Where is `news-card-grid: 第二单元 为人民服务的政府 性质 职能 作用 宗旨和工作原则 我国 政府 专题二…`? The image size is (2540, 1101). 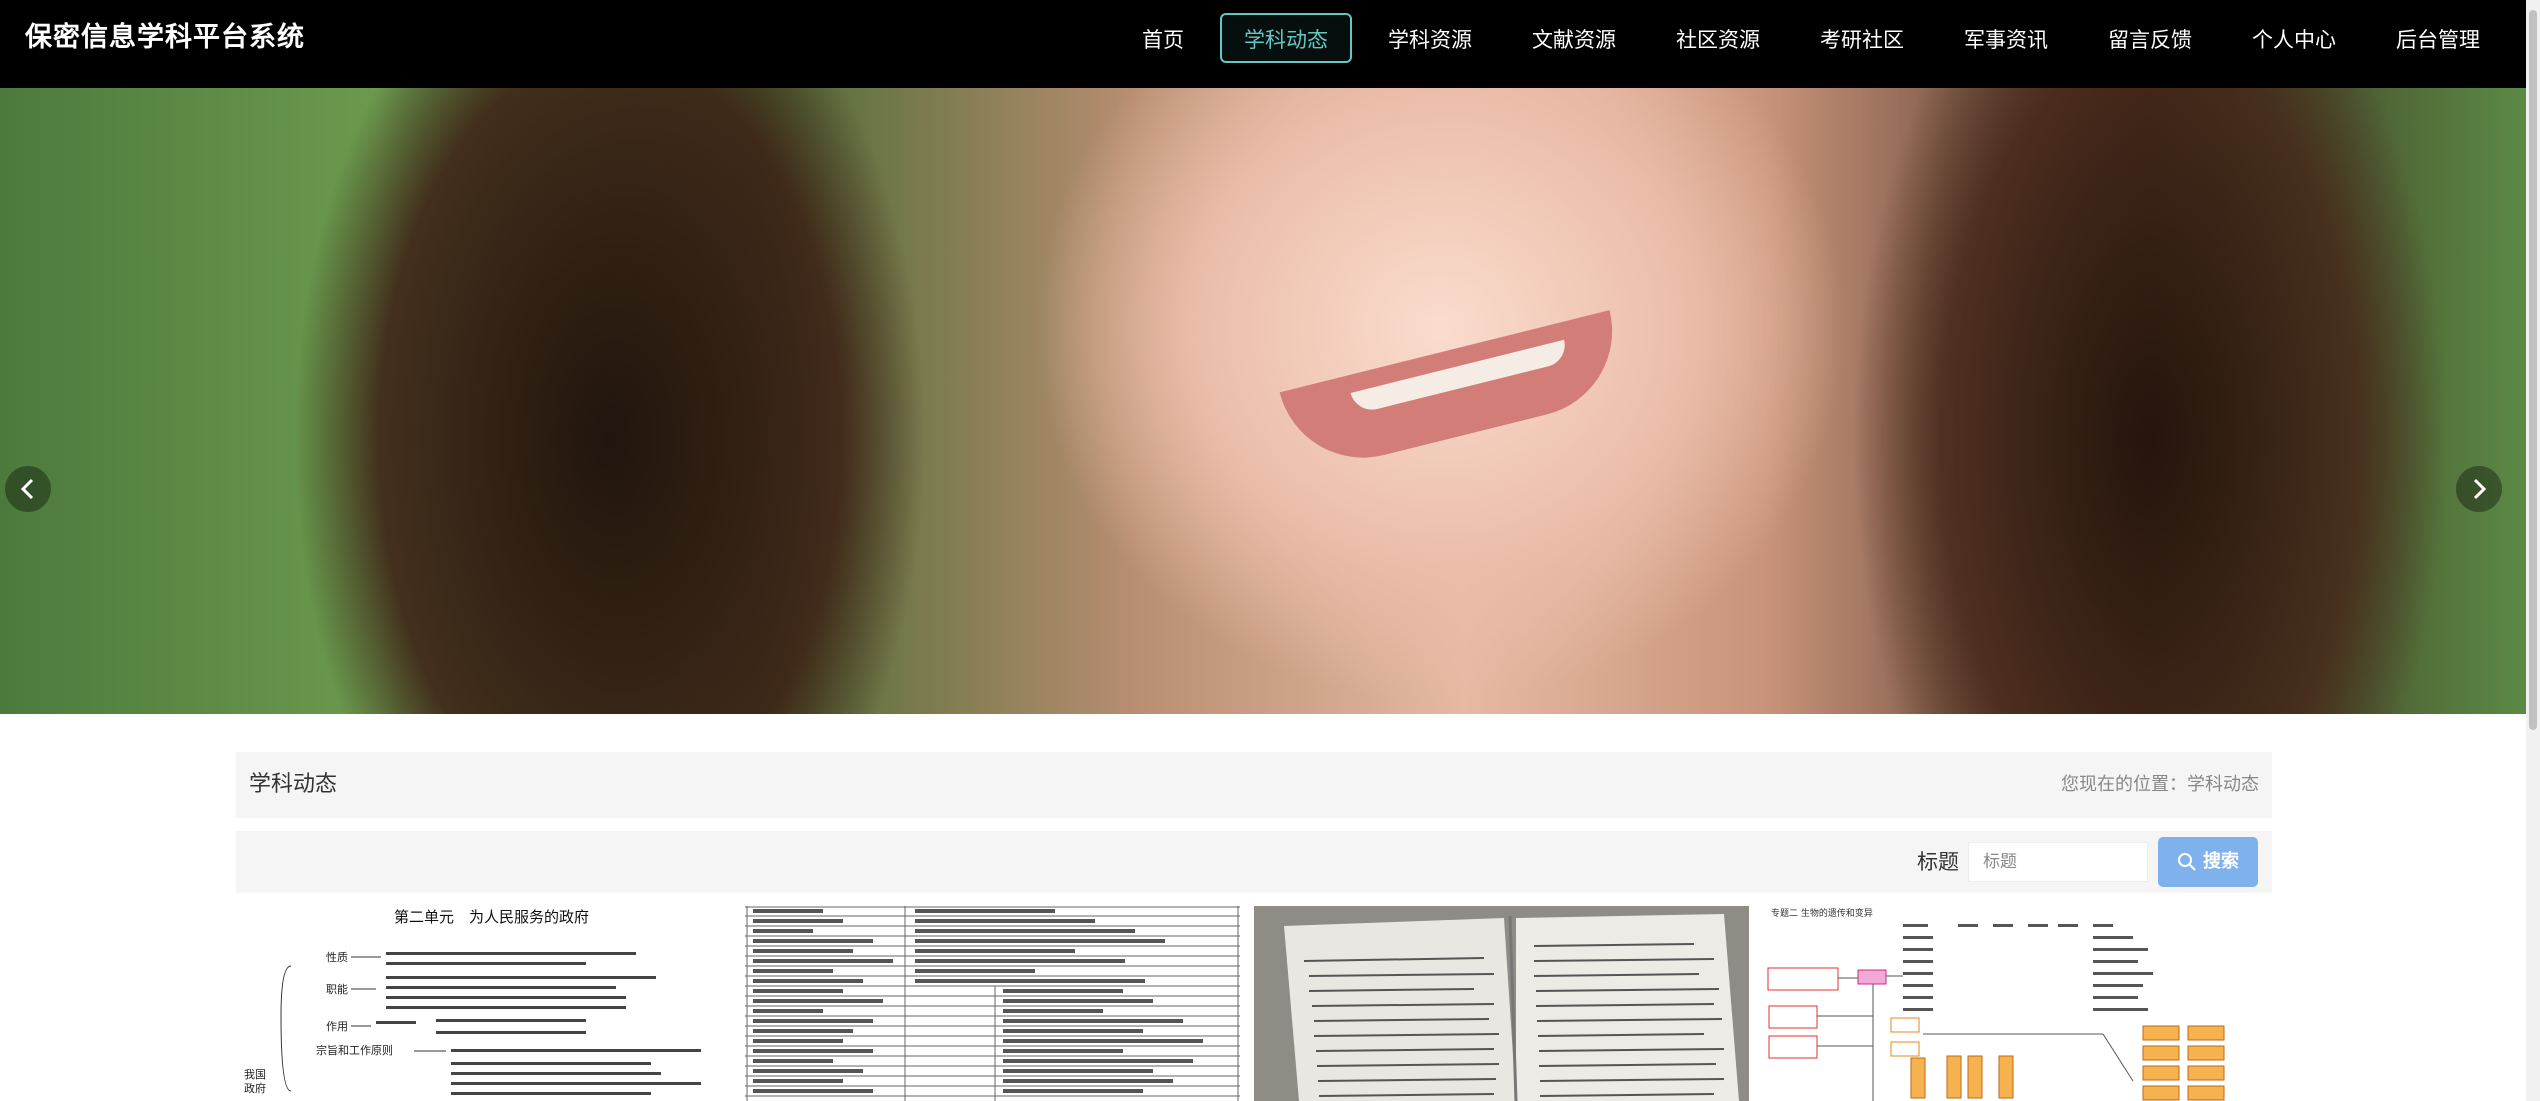 news-card-grid: 第二单元 为人民服务的政府 性质 职能 作用 宗旨和工作原则 我国 政府 专题二… is located at coordinates (1254, 1003).